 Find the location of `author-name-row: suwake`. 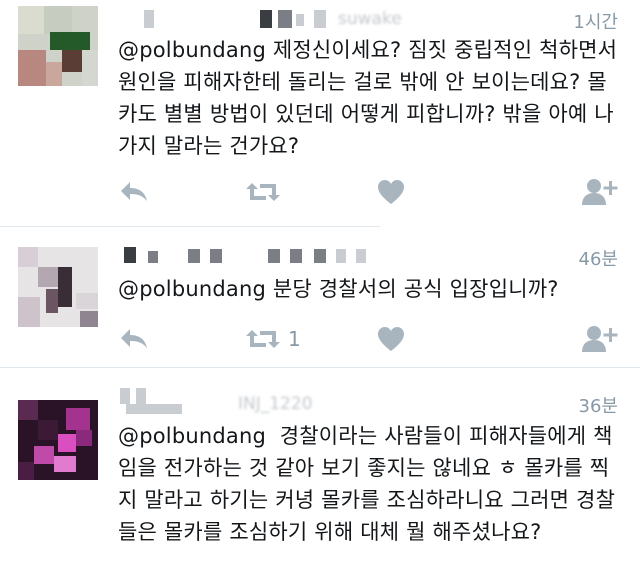

author-name-row: suwake is located at coordinates (338, 21).